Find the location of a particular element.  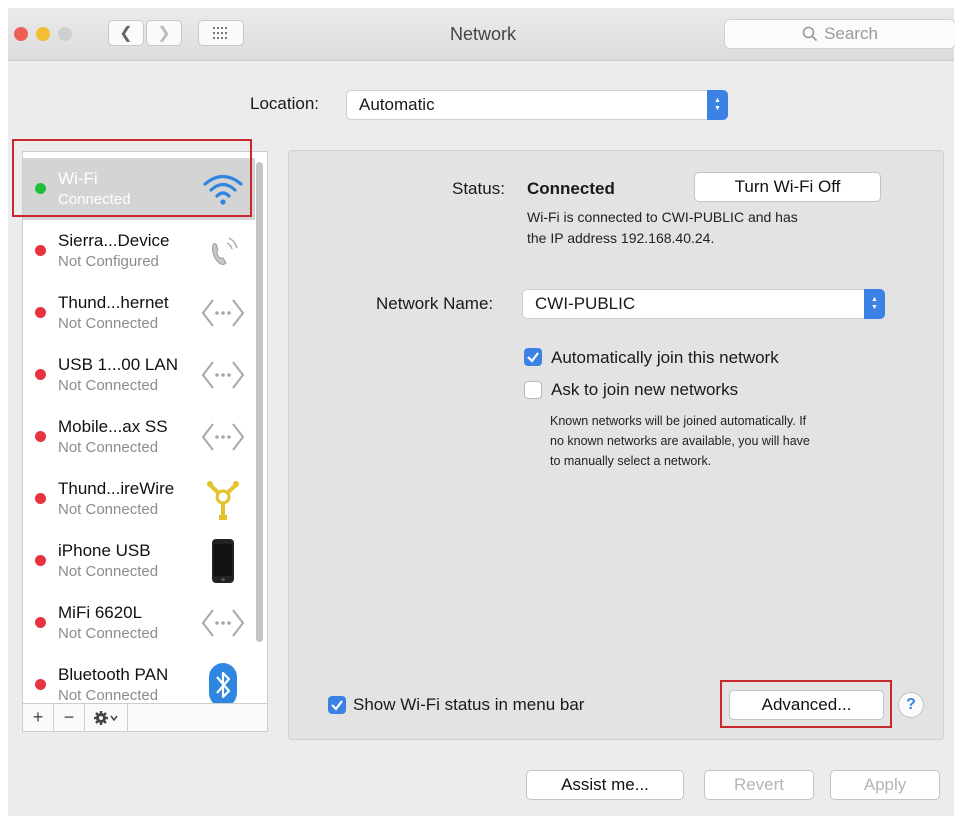

show-status-checkbox is located at coordinates (337, 705).